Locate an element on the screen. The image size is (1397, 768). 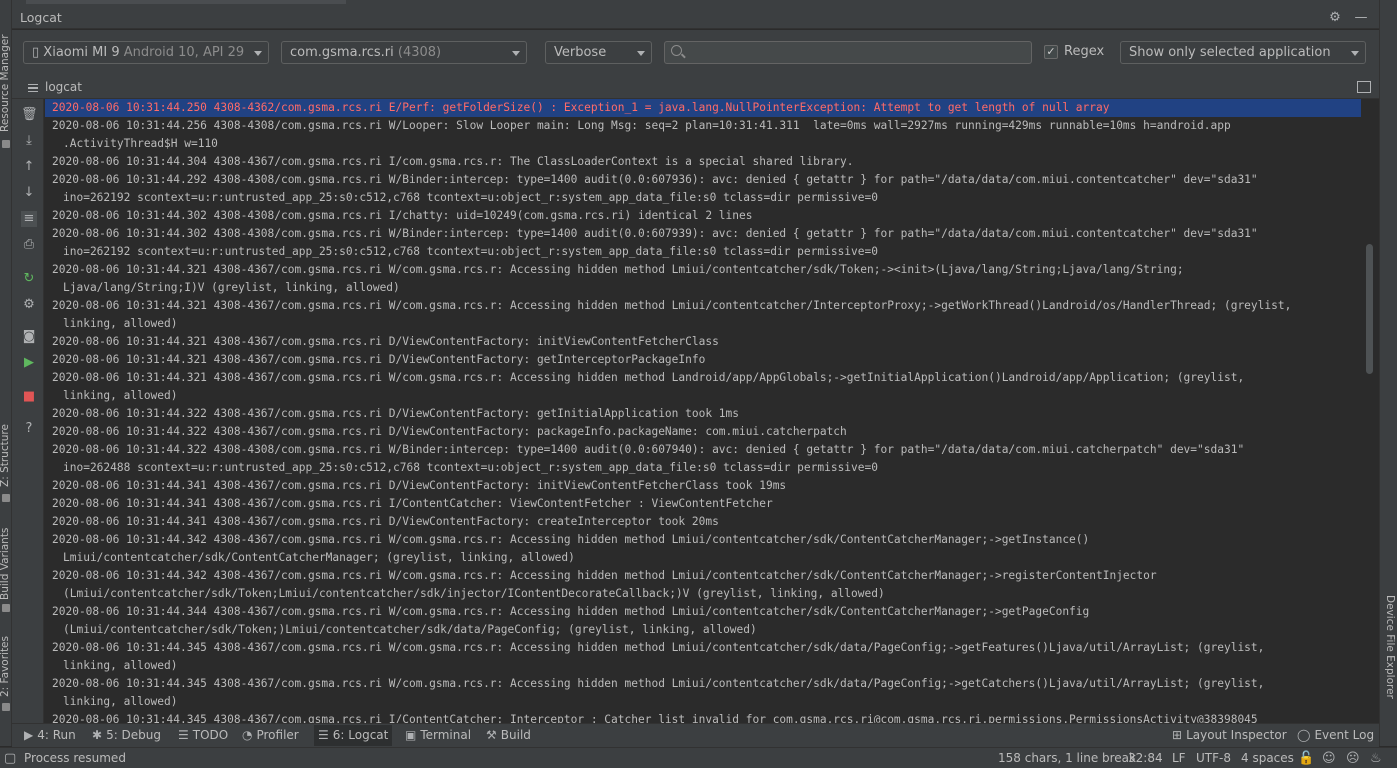
tool-window-build: ⚒ Build is located at coordinates (508, 735).